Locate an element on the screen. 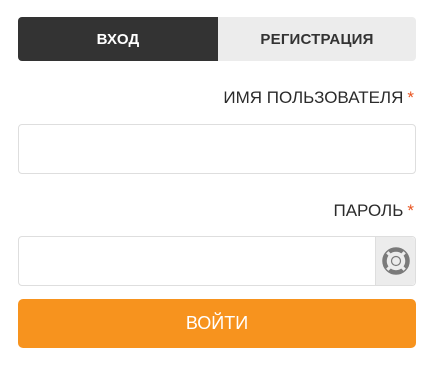 The width and height of the screenshot is (432, 365). username-field-wrapper is located at coordinates (217, 149).